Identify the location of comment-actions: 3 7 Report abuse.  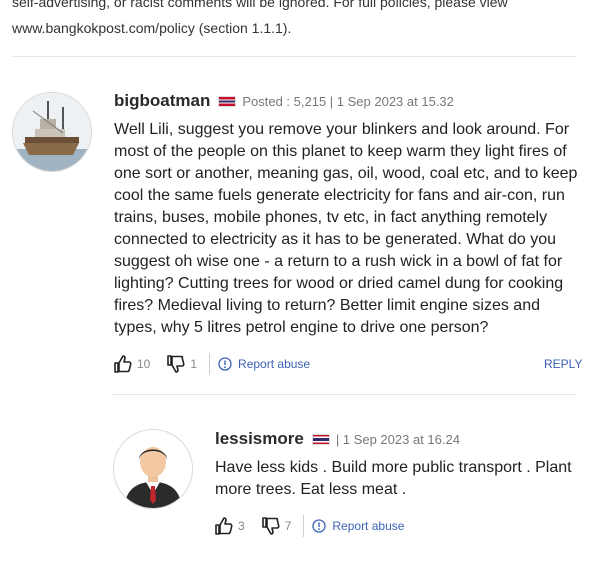
(309, 526).